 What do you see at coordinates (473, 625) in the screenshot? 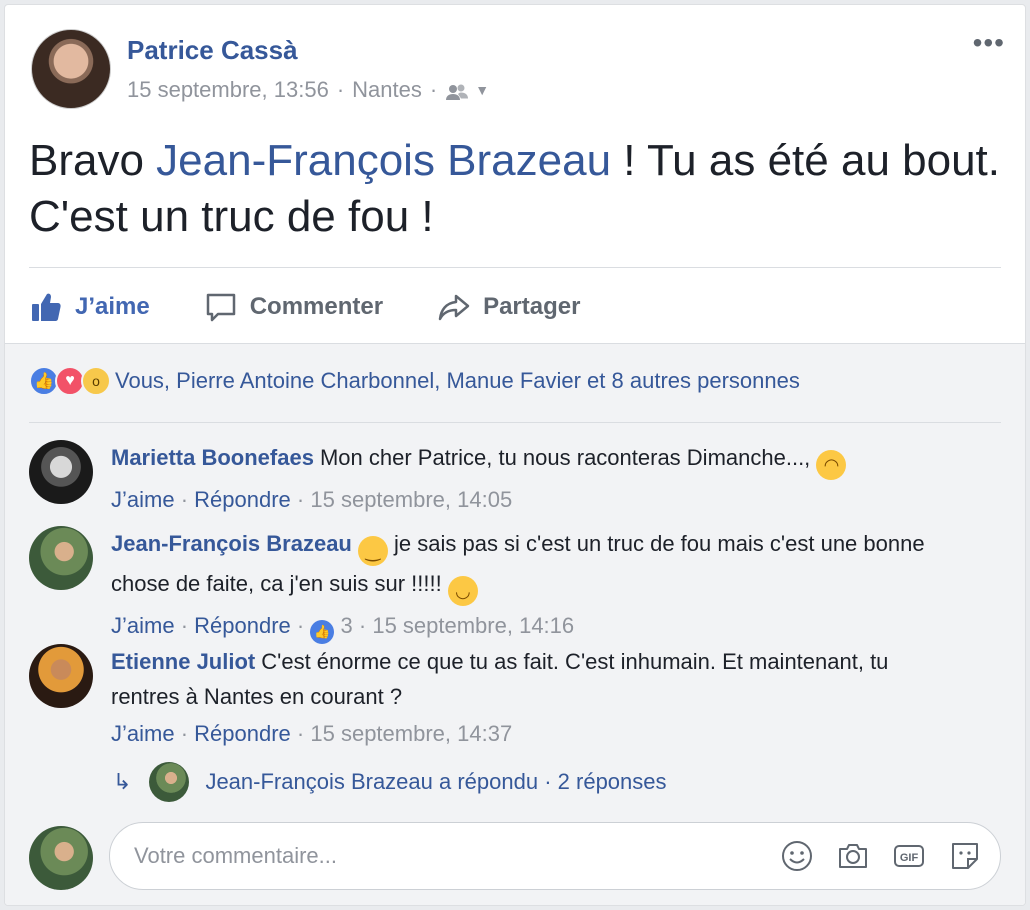
I see `comment-time: 15 septembre, 14:16` at bounding box center [473, 625].